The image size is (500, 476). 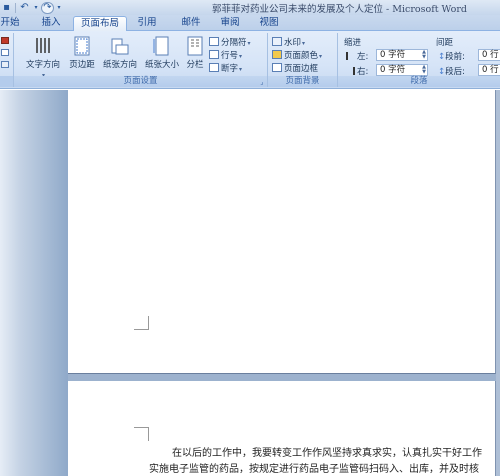 What do you see at coordinates (7, 60) in the screenshot?
I see `themes-group` at bounding box center [7, 60].